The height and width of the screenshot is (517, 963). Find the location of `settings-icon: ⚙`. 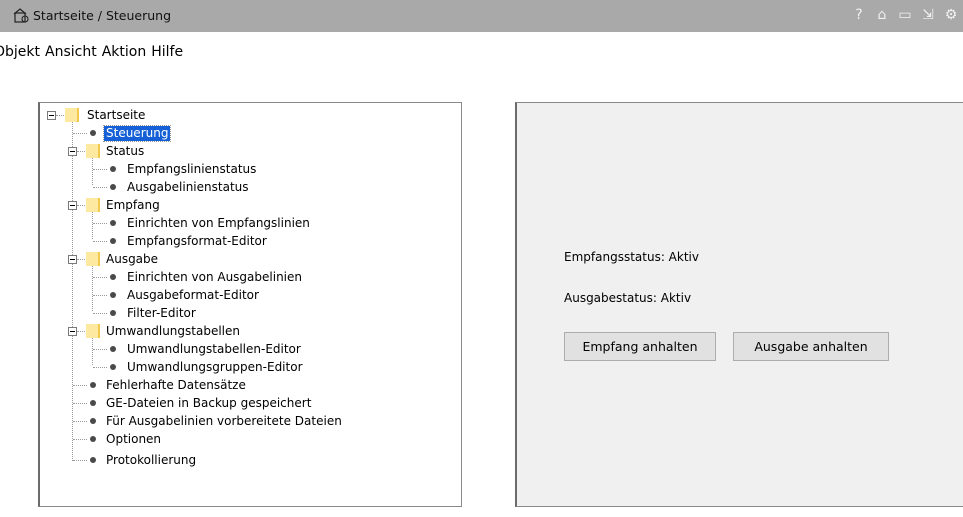

settings-icon: ⚙ is located at coordinates (951, 15).